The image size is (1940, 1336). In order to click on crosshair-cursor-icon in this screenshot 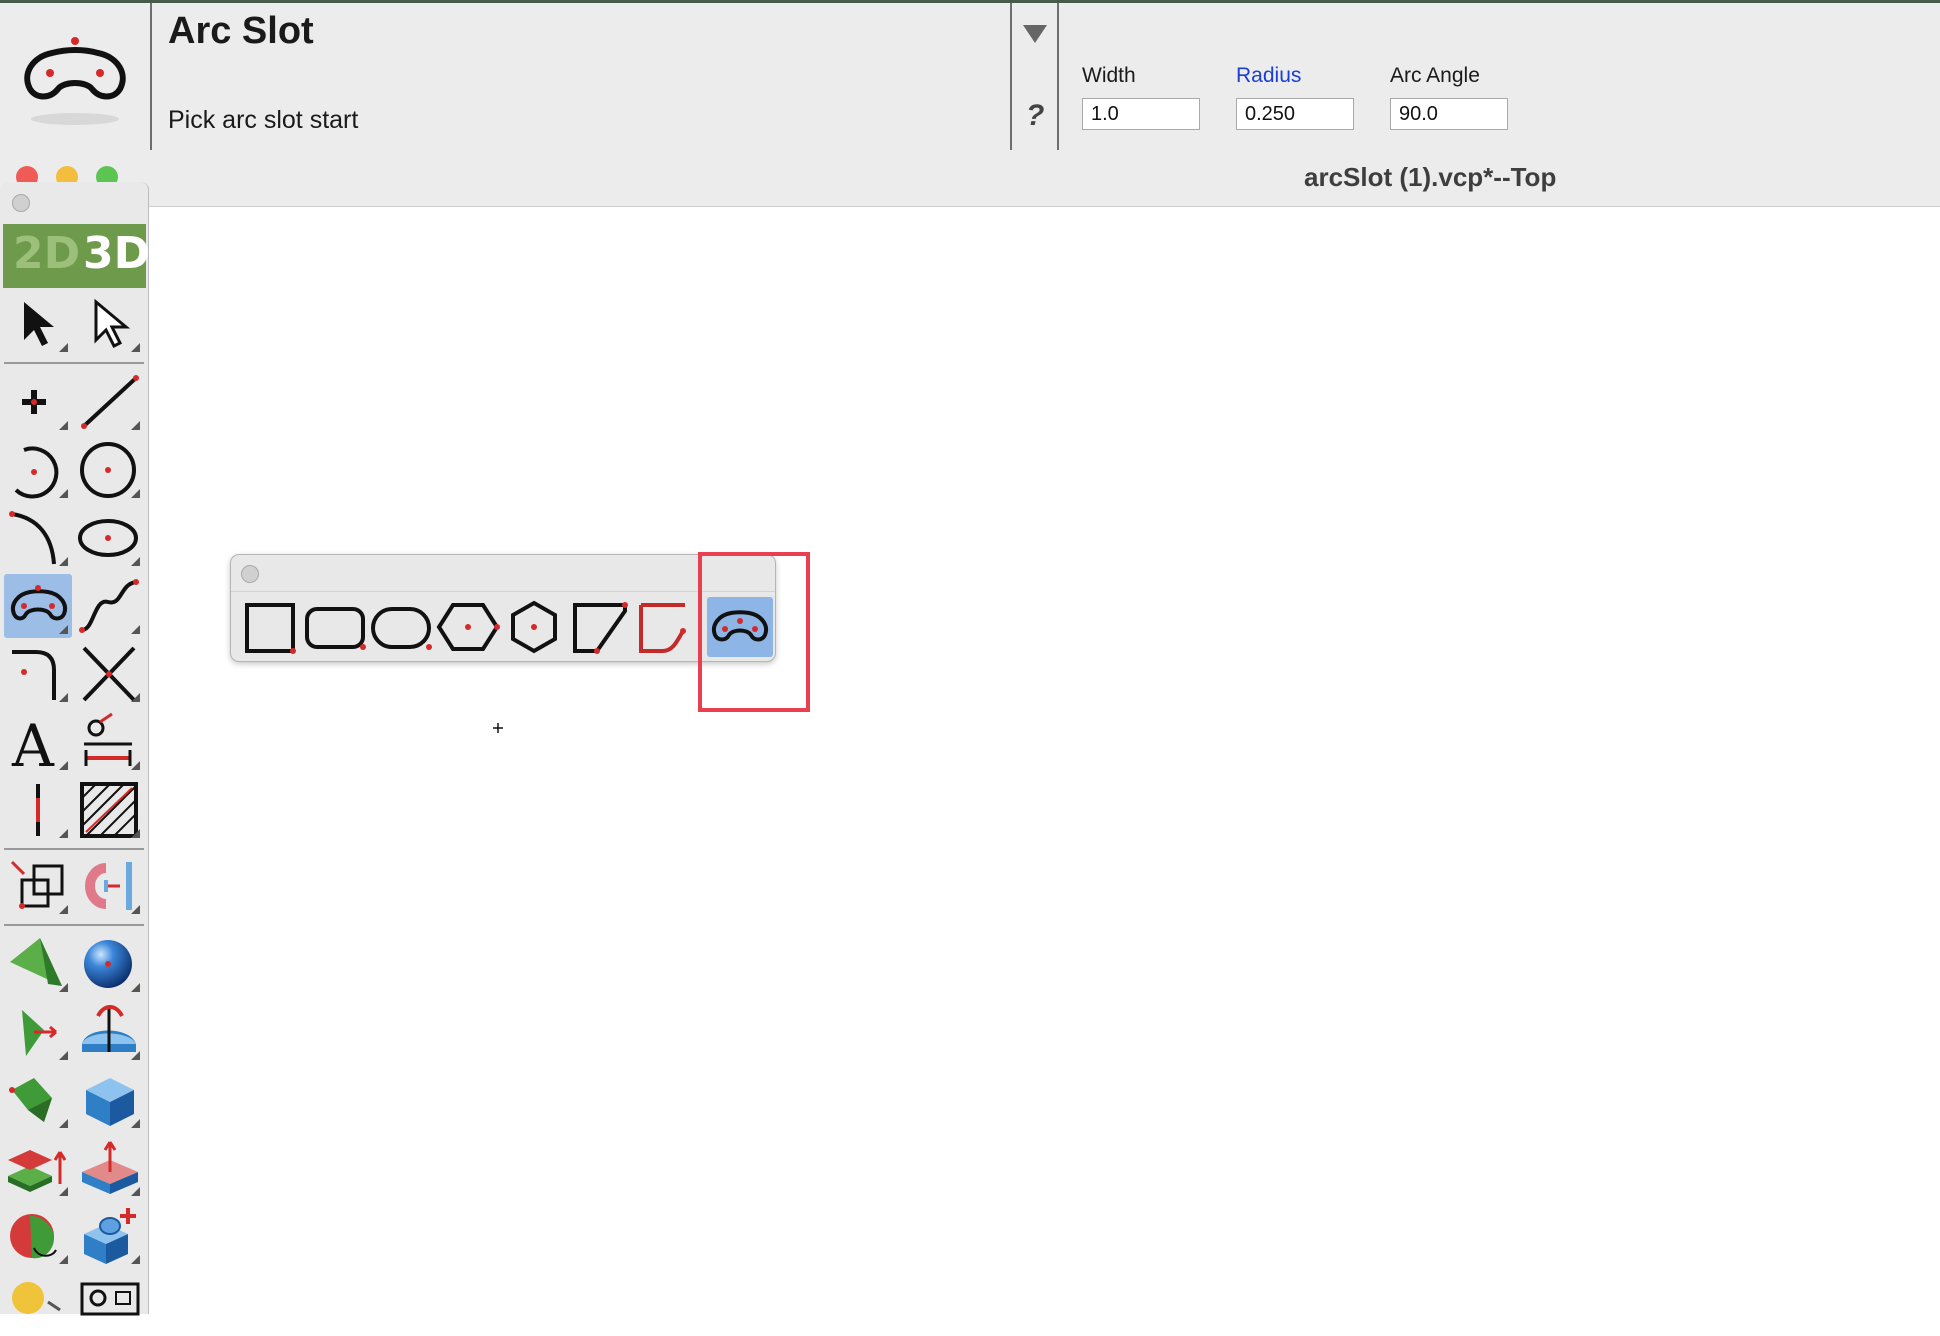, I will do `click(498, 728)`.